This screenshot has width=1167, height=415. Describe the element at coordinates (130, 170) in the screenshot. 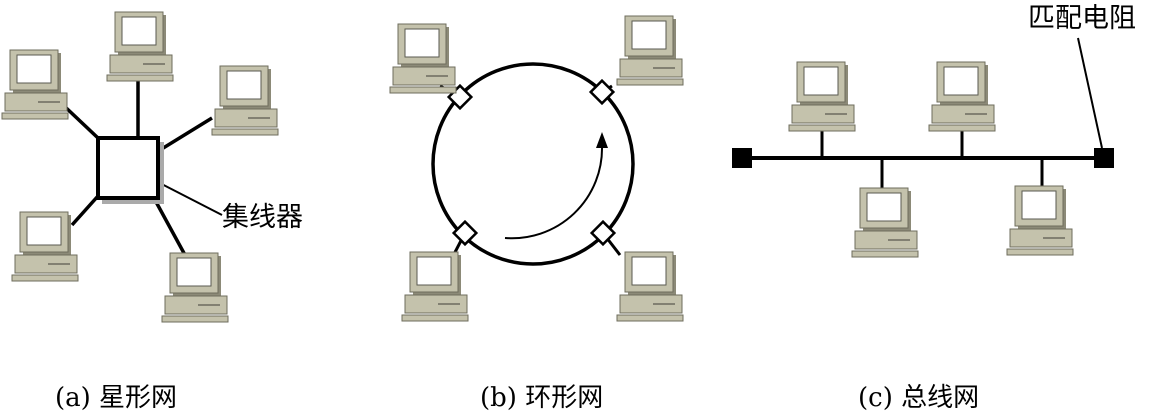

I see `hub` at that location.